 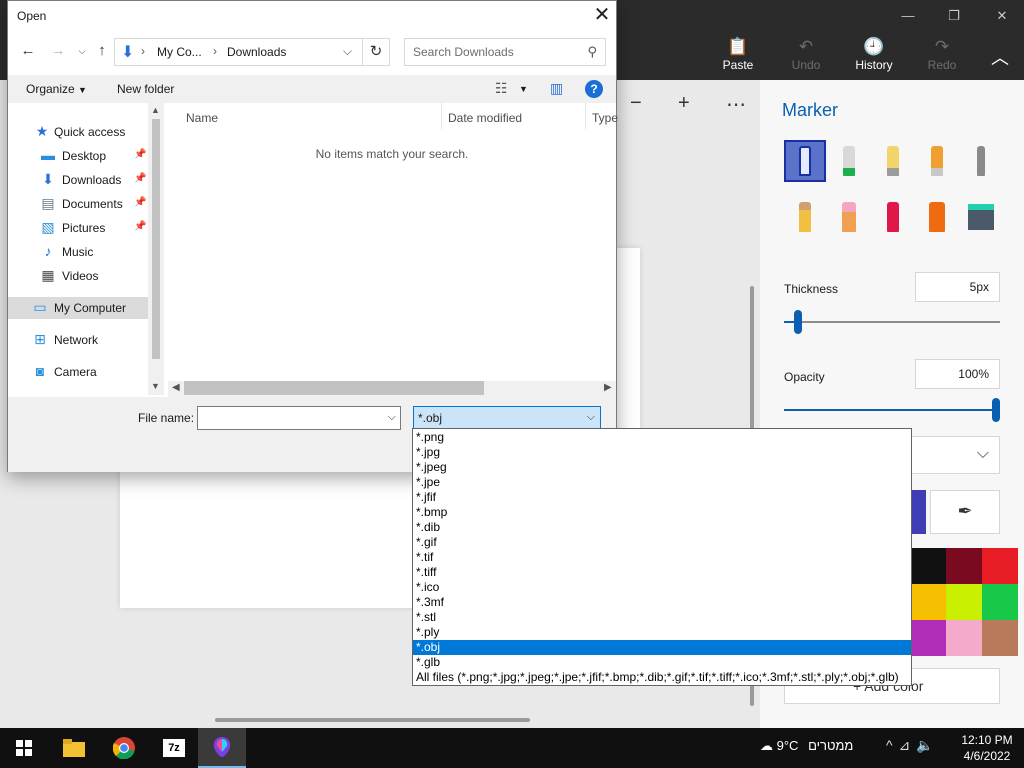 What do you see at coordinates (124, 748) in the screenshot?
I see `chrome-taskbar-button` at bounding box center [124, 748].